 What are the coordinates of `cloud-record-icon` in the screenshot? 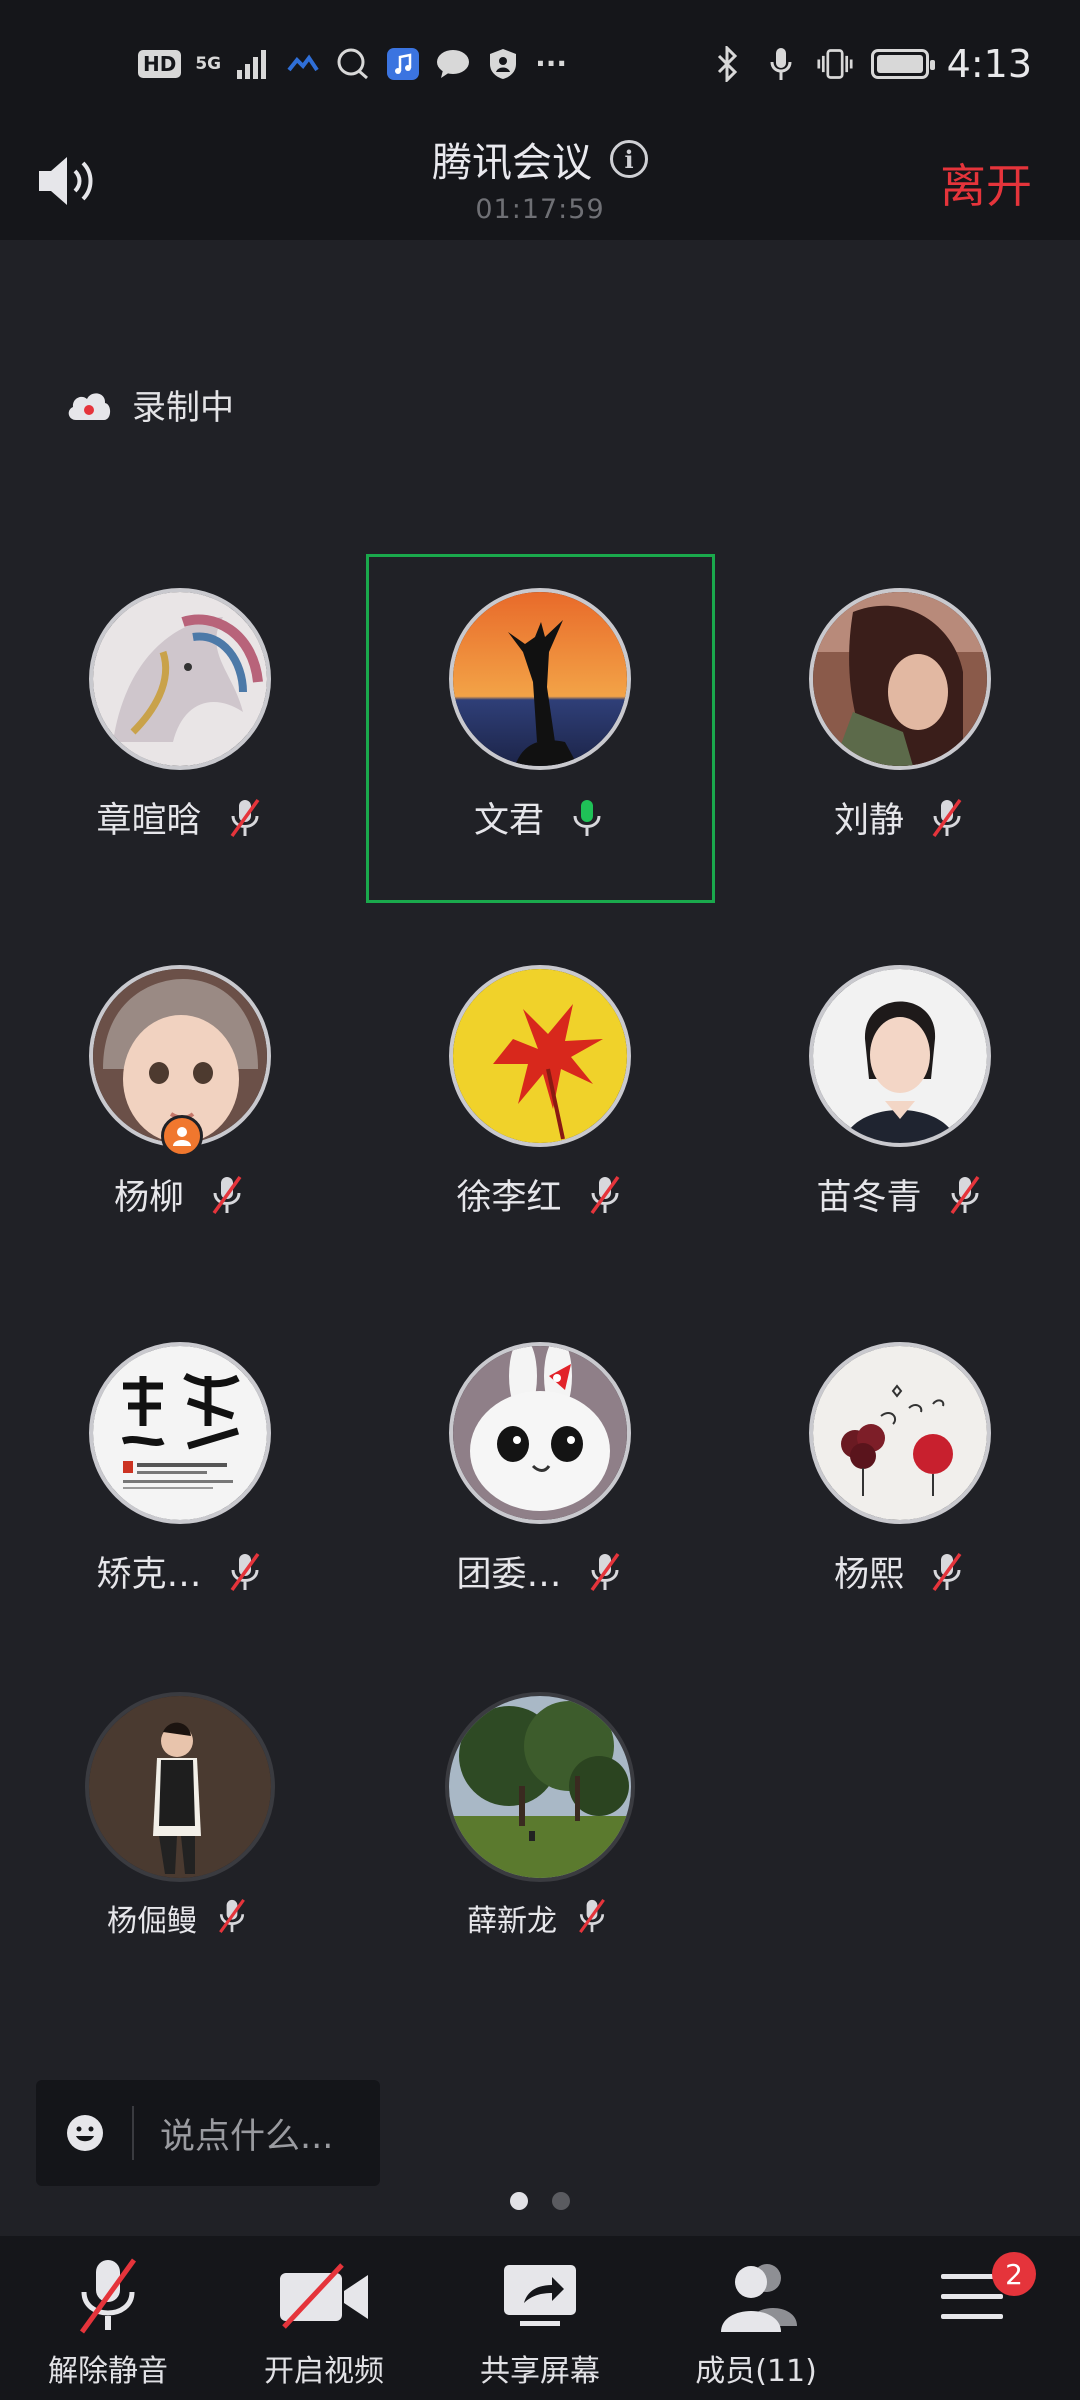 It's located at (89, 406).